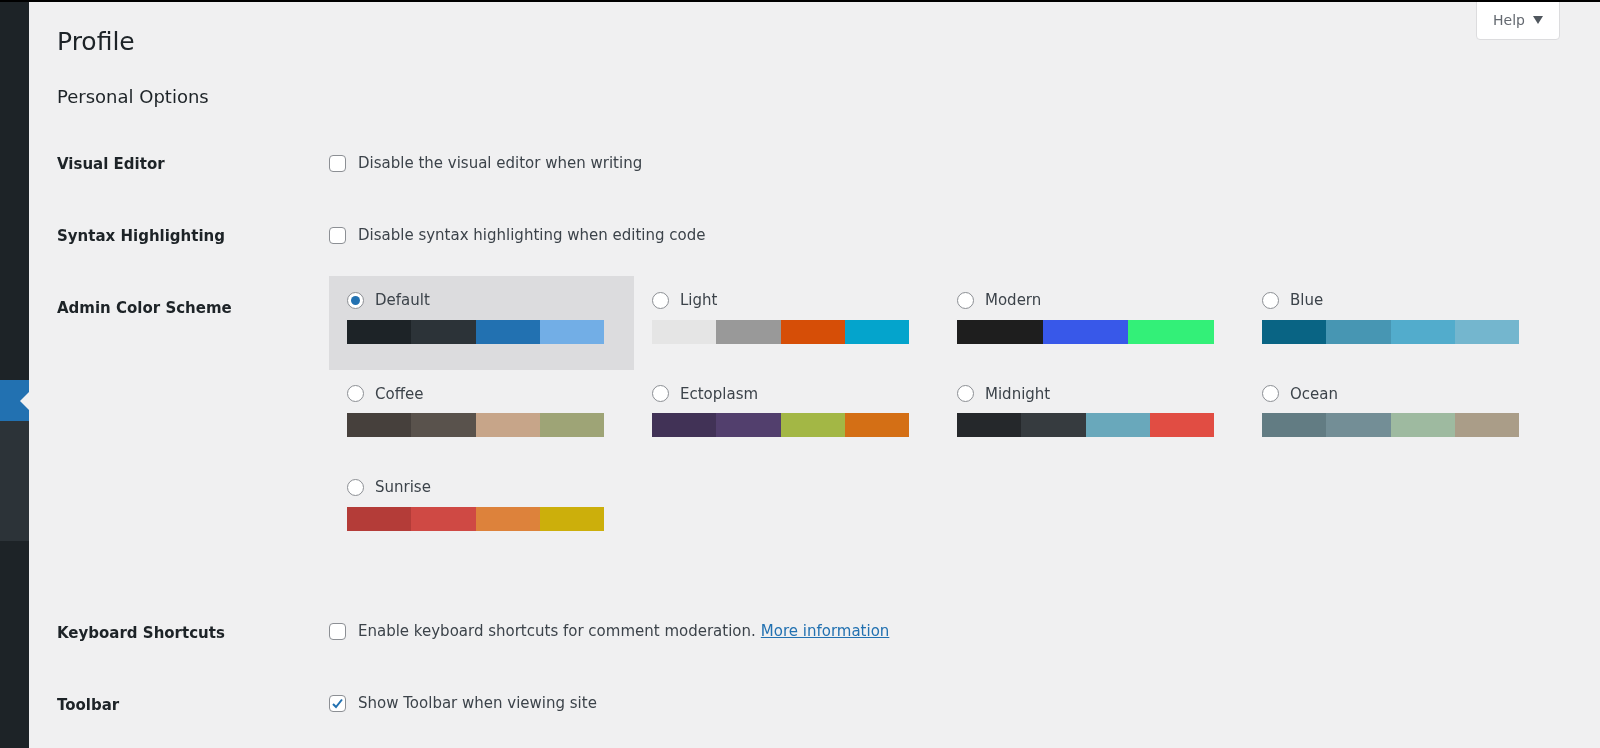 The width and height of the screenshot is (1600, 748). What do you see at coordinates (88, 704) in the screenshot?
I see `setting-label: Toolbar` at bounding box center [88, 704].